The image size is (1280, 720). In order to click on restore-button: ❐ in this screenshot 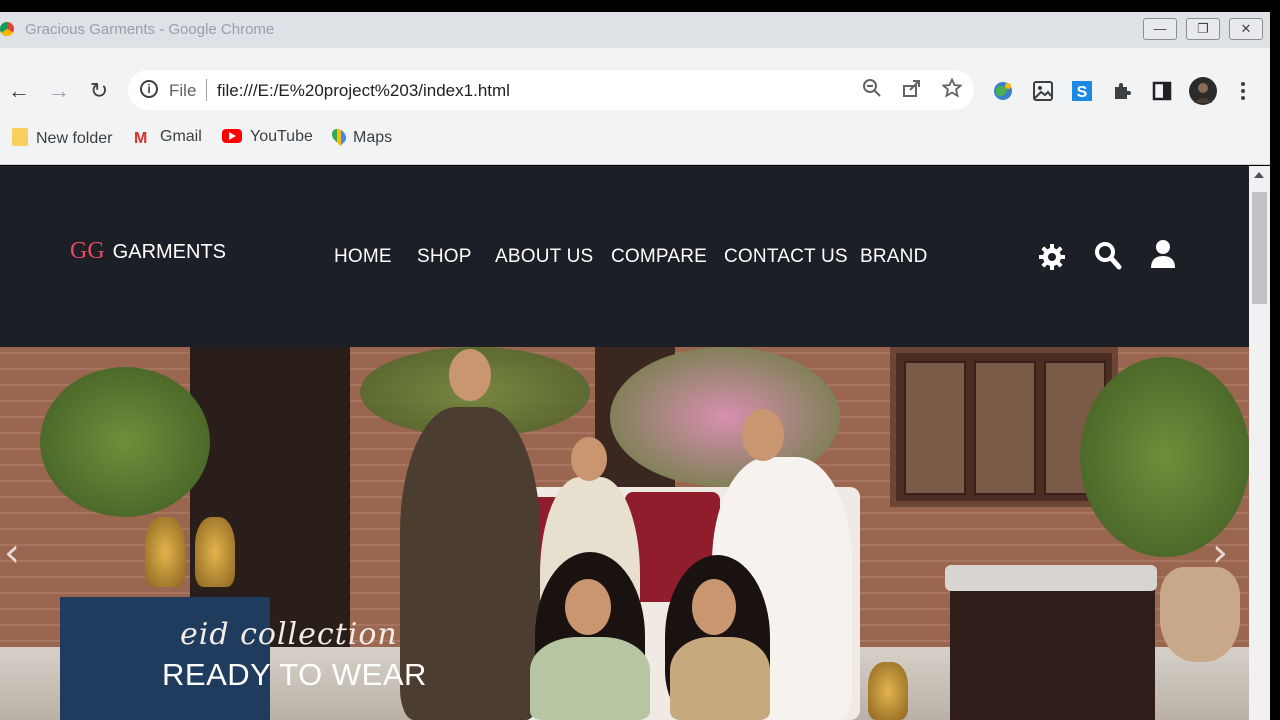, I will do `click(1203, 29)`.